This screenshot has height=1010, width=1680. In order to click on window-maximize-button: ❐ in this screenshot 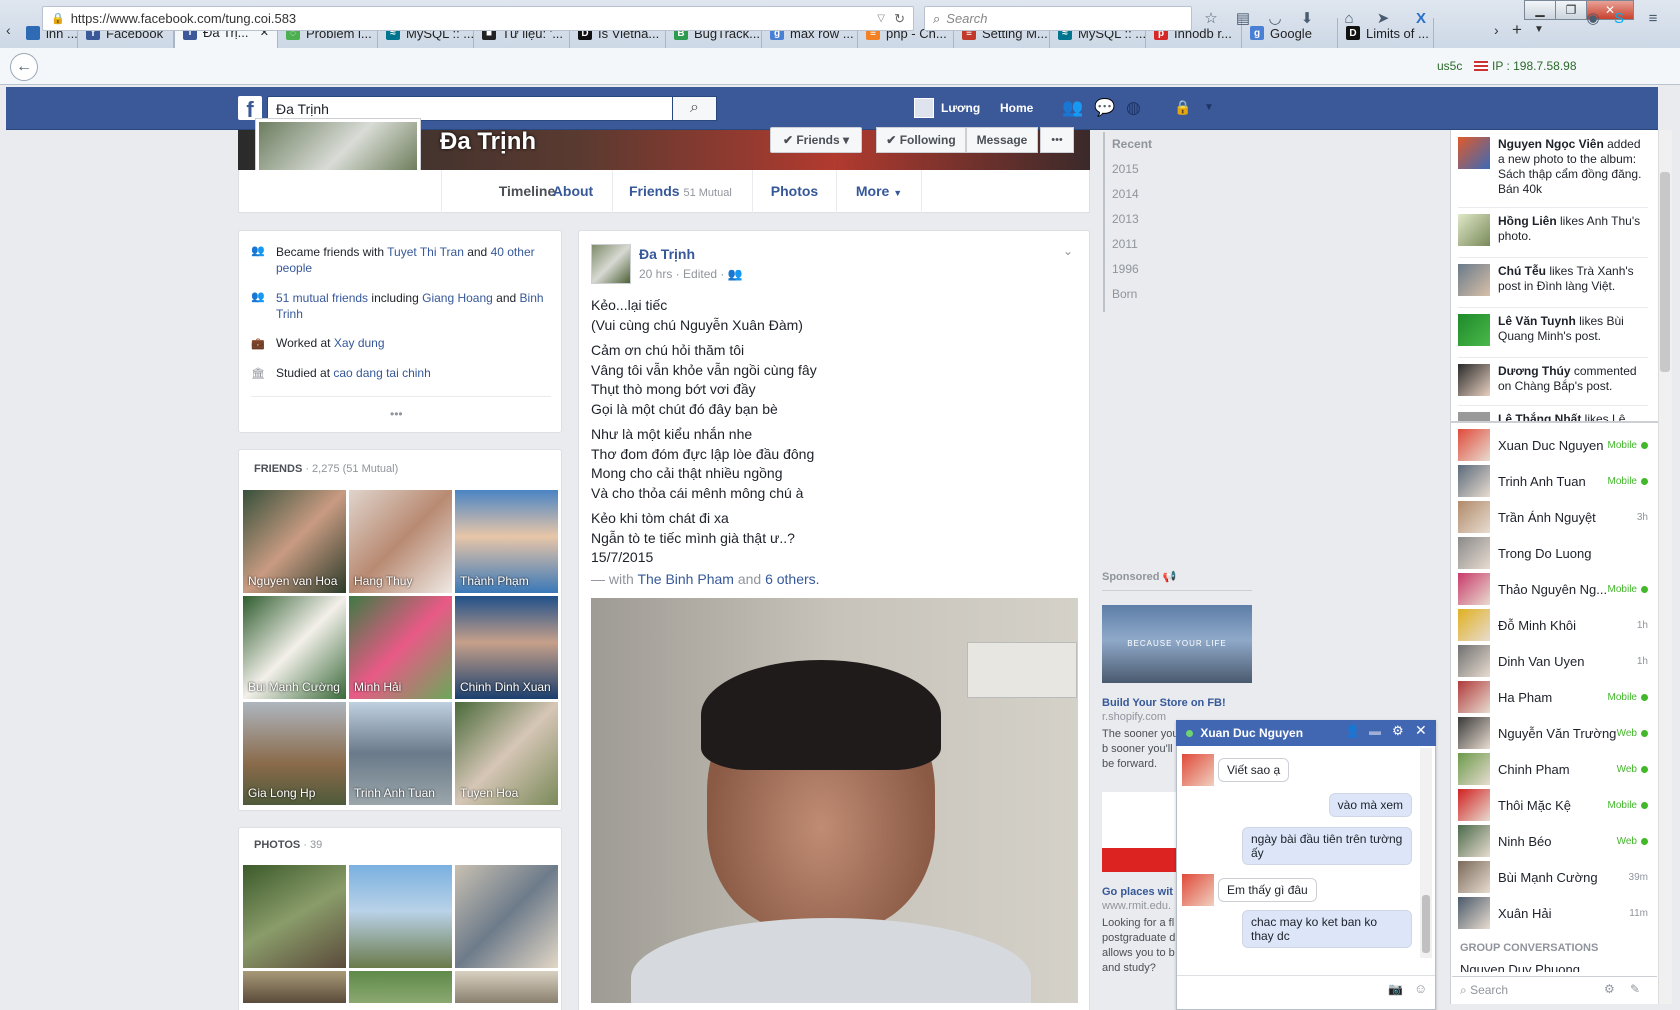, I will do `click(1571, 10)`.